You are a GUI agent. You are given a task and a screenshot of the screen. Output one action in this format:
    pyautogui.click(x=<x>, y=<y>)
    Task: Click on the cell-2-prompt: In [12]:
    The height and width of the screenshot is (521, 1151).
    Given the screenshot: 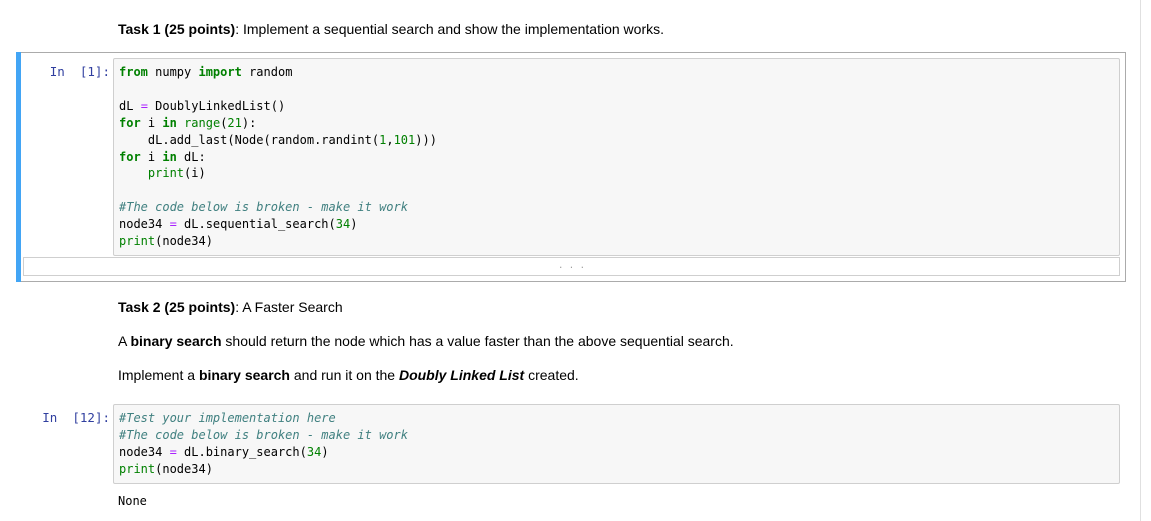 What is the action you would take?
    pyautogui.click(x=76, y=417)
    